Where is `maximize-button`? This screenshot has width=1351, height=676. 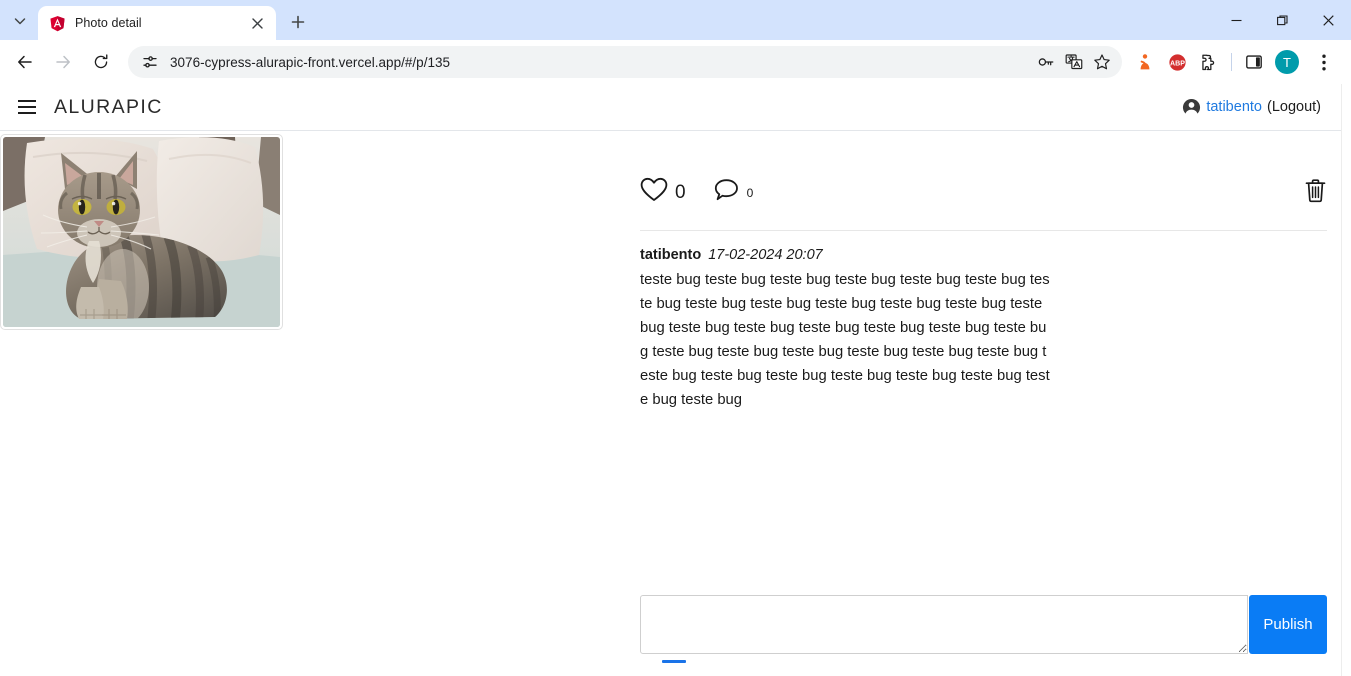
maximize-button is located at coordinates (1282, 20).